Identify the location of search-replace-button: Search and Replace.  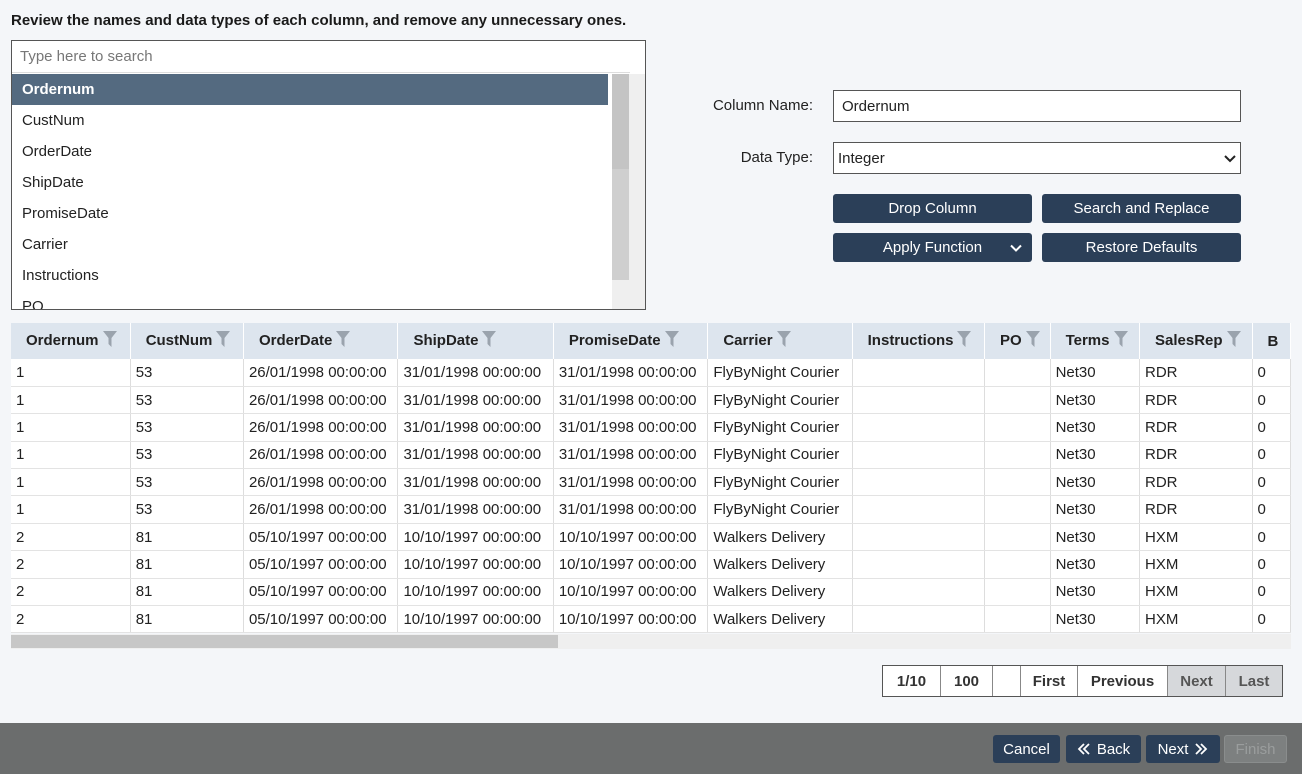
(1141, 208).